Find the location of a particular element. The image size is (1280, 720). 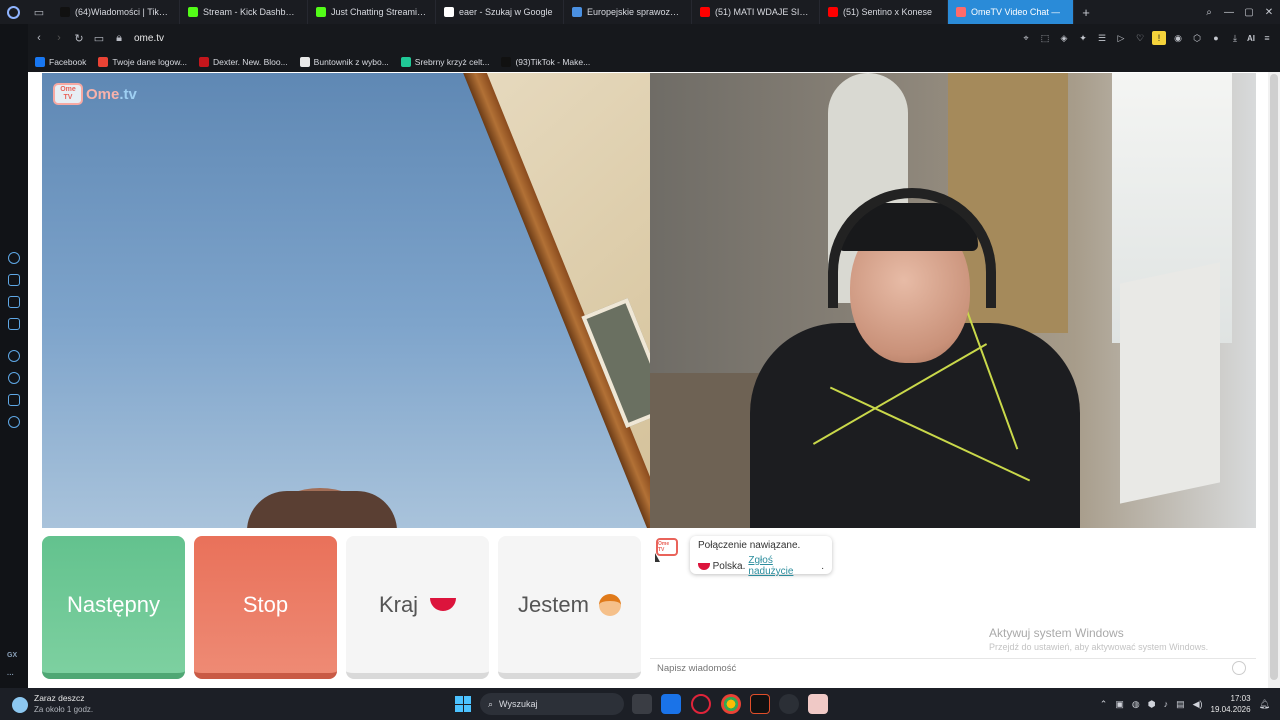

next-button: Następny is located at coordinates (113, 607).